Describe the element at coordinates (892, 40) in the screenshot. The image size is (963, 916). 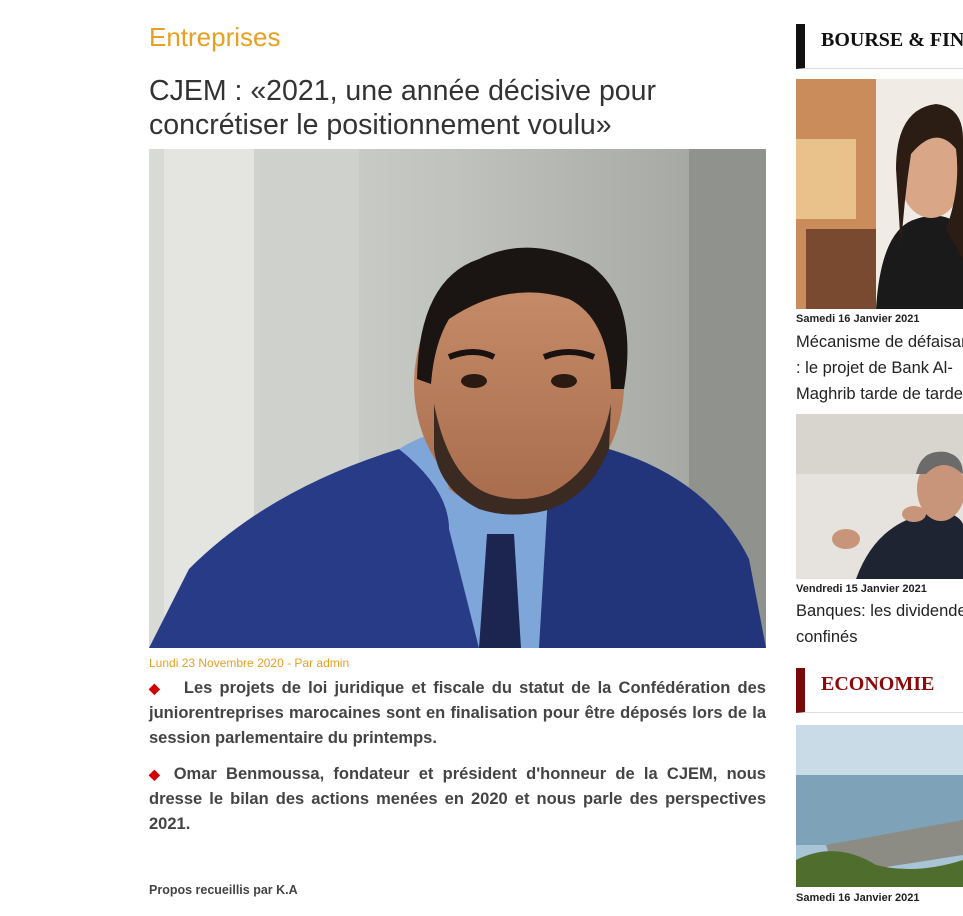
I see `section-title-bourse: BOURSE & FINANCE` at that location.